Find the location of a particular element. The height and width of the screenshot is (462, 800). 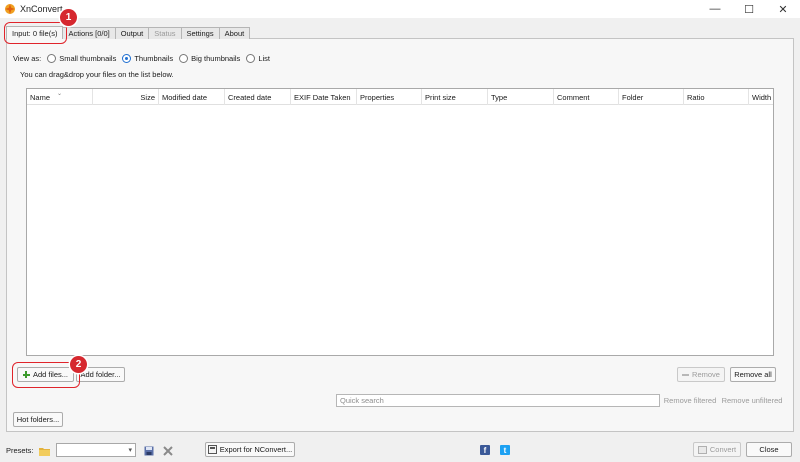

presets-dropdown: ▾ is located at coordinates (96, 450).